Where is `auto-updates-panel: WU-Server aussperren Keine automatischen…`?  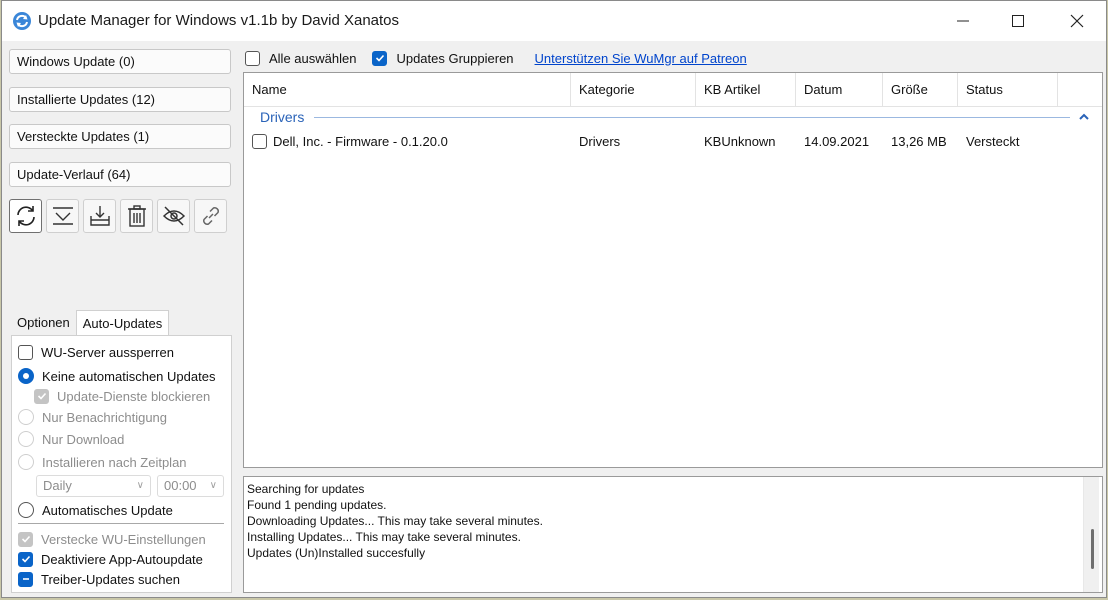 auto-updates-panel: WU-Server aussperren Keine automatischen… is located at coordinates (121, 464).